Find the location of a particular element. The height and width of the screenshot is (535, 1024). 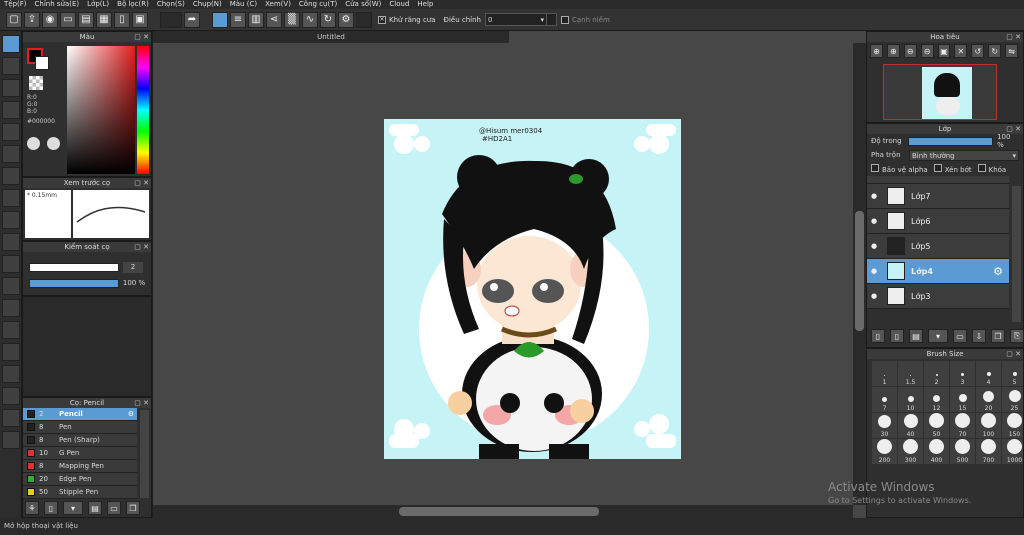

ruler-tool is located at coordinates (11, 352).